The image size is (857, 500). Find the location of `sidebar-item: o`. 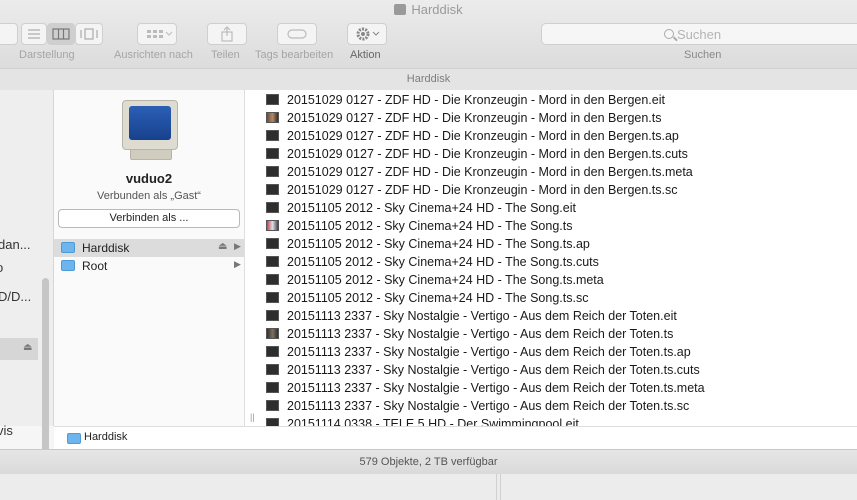

sidebar-item: o is located at coordinates (1, 267).